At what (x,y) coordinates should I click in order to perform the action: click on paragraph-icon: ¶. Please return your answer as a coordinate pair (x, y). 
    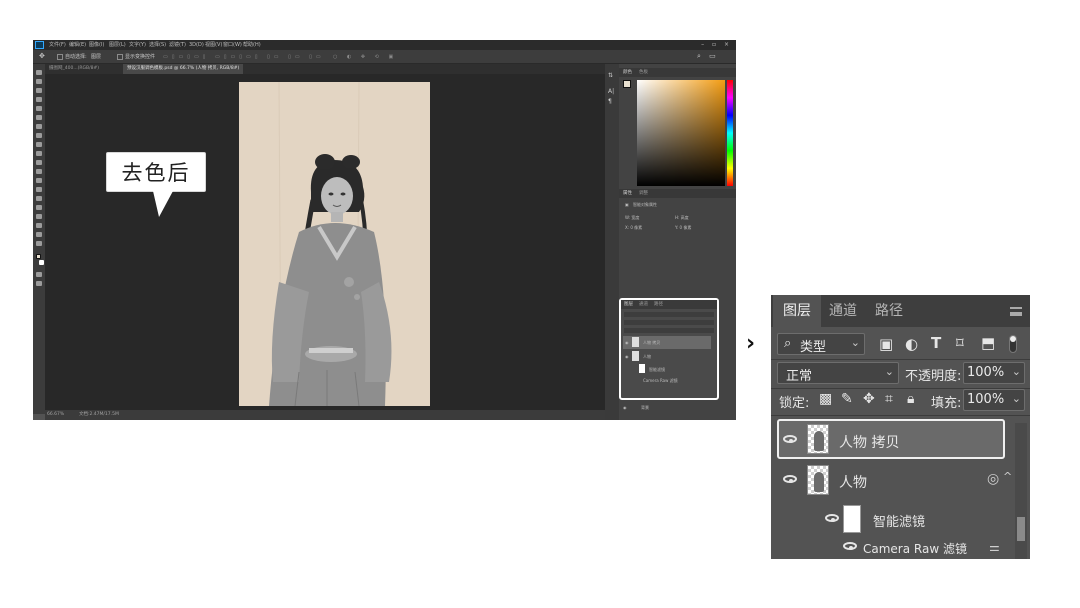
    Looking at the image, I should click on (610, 101).